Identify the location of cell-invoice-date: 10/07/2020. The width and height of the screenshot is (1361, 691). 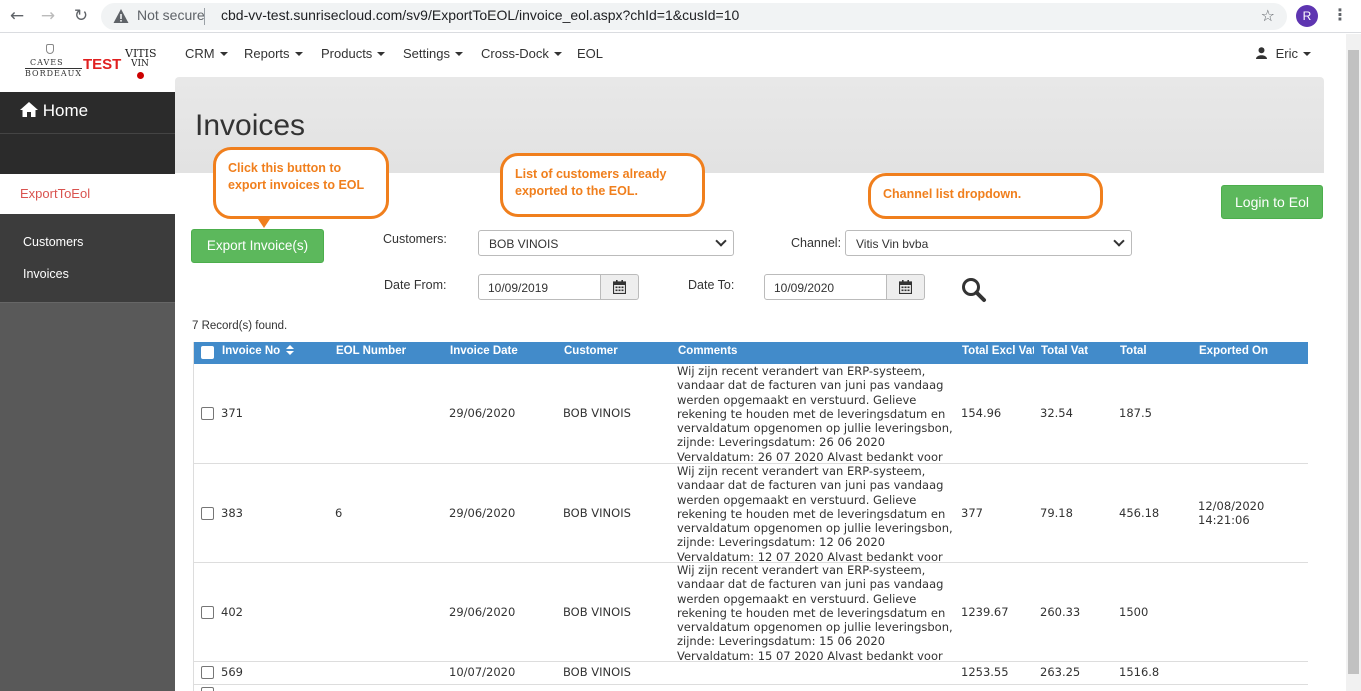
(482, 672).